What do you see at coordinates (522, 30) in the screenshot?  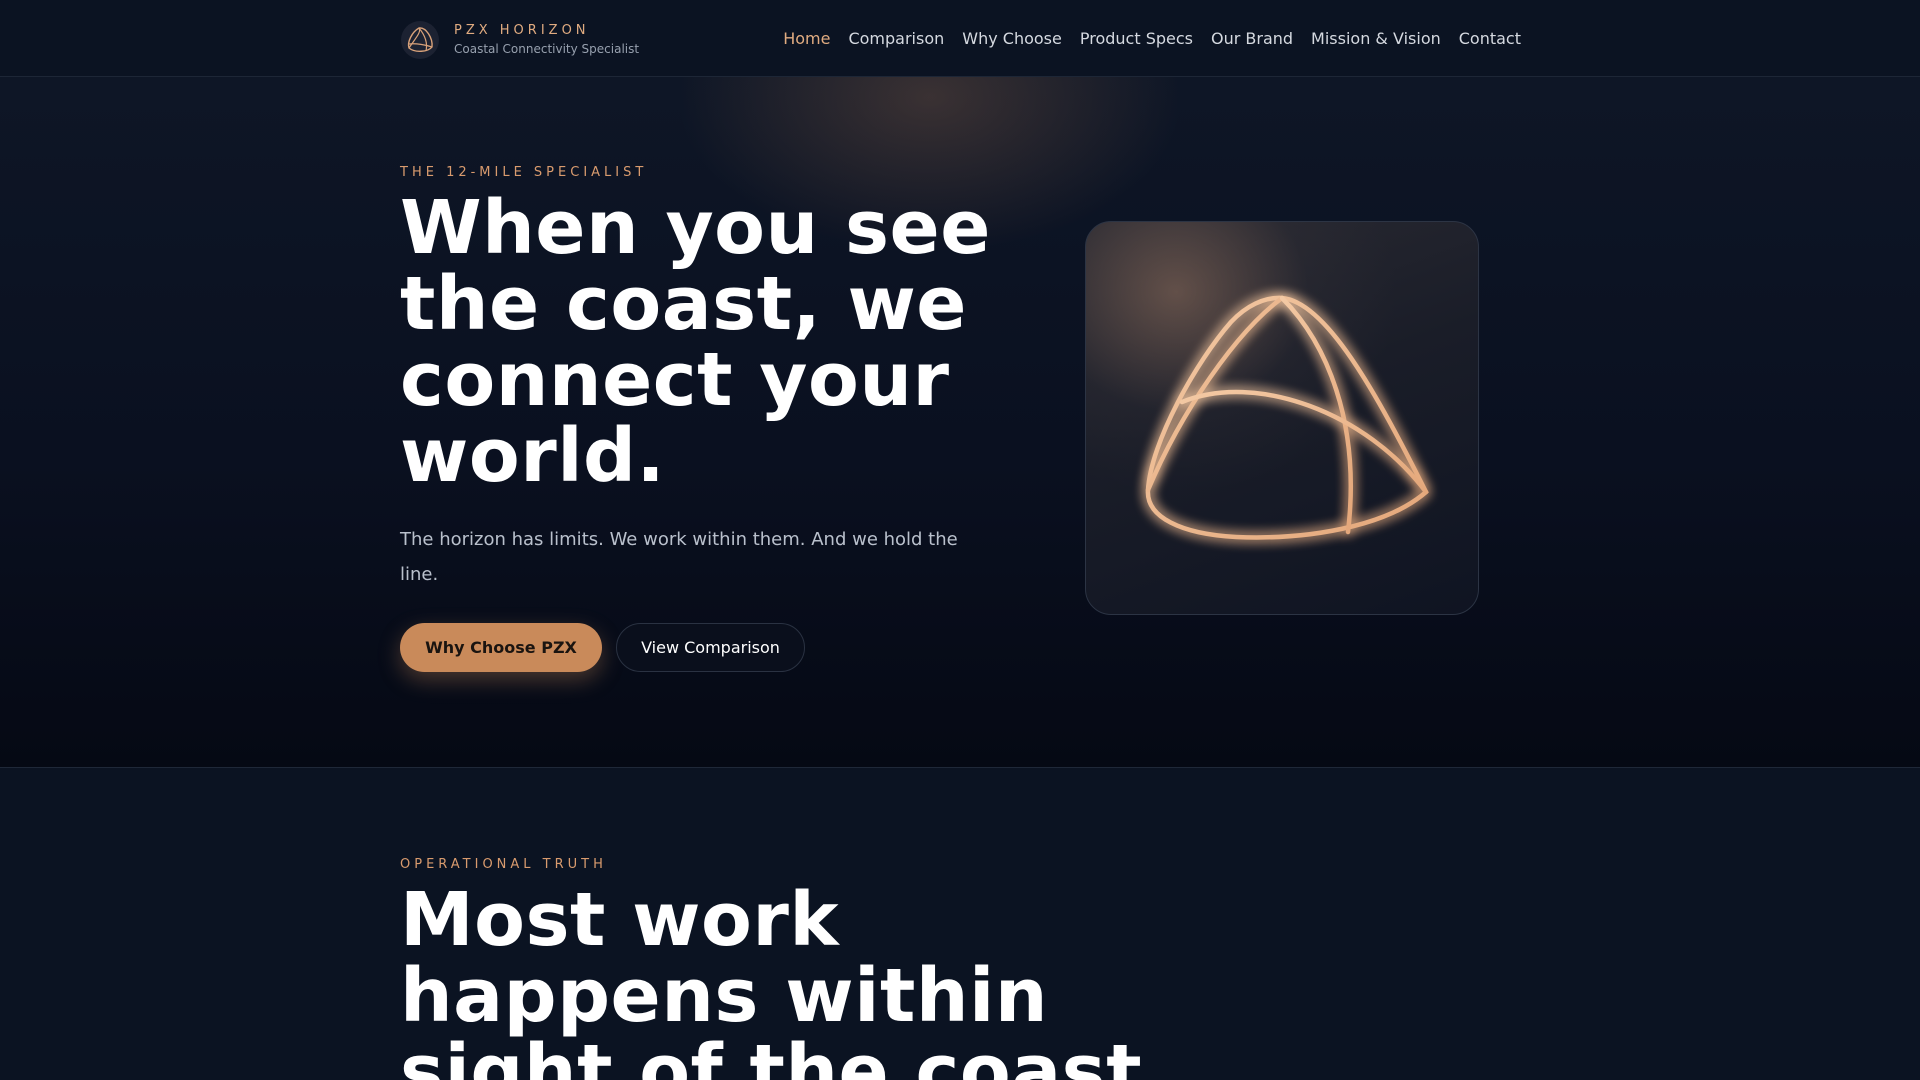 I see `brand-name: PZX HORIZON` at bounding box center [522, 30].